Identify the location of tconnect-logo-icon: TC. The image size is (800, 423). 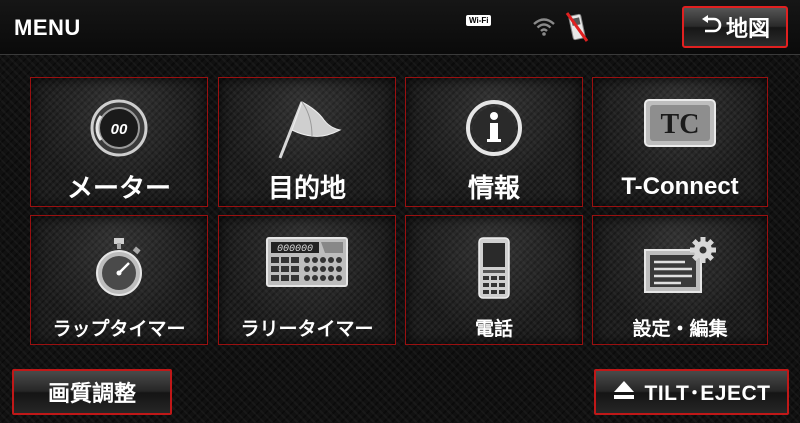
(680, 123).